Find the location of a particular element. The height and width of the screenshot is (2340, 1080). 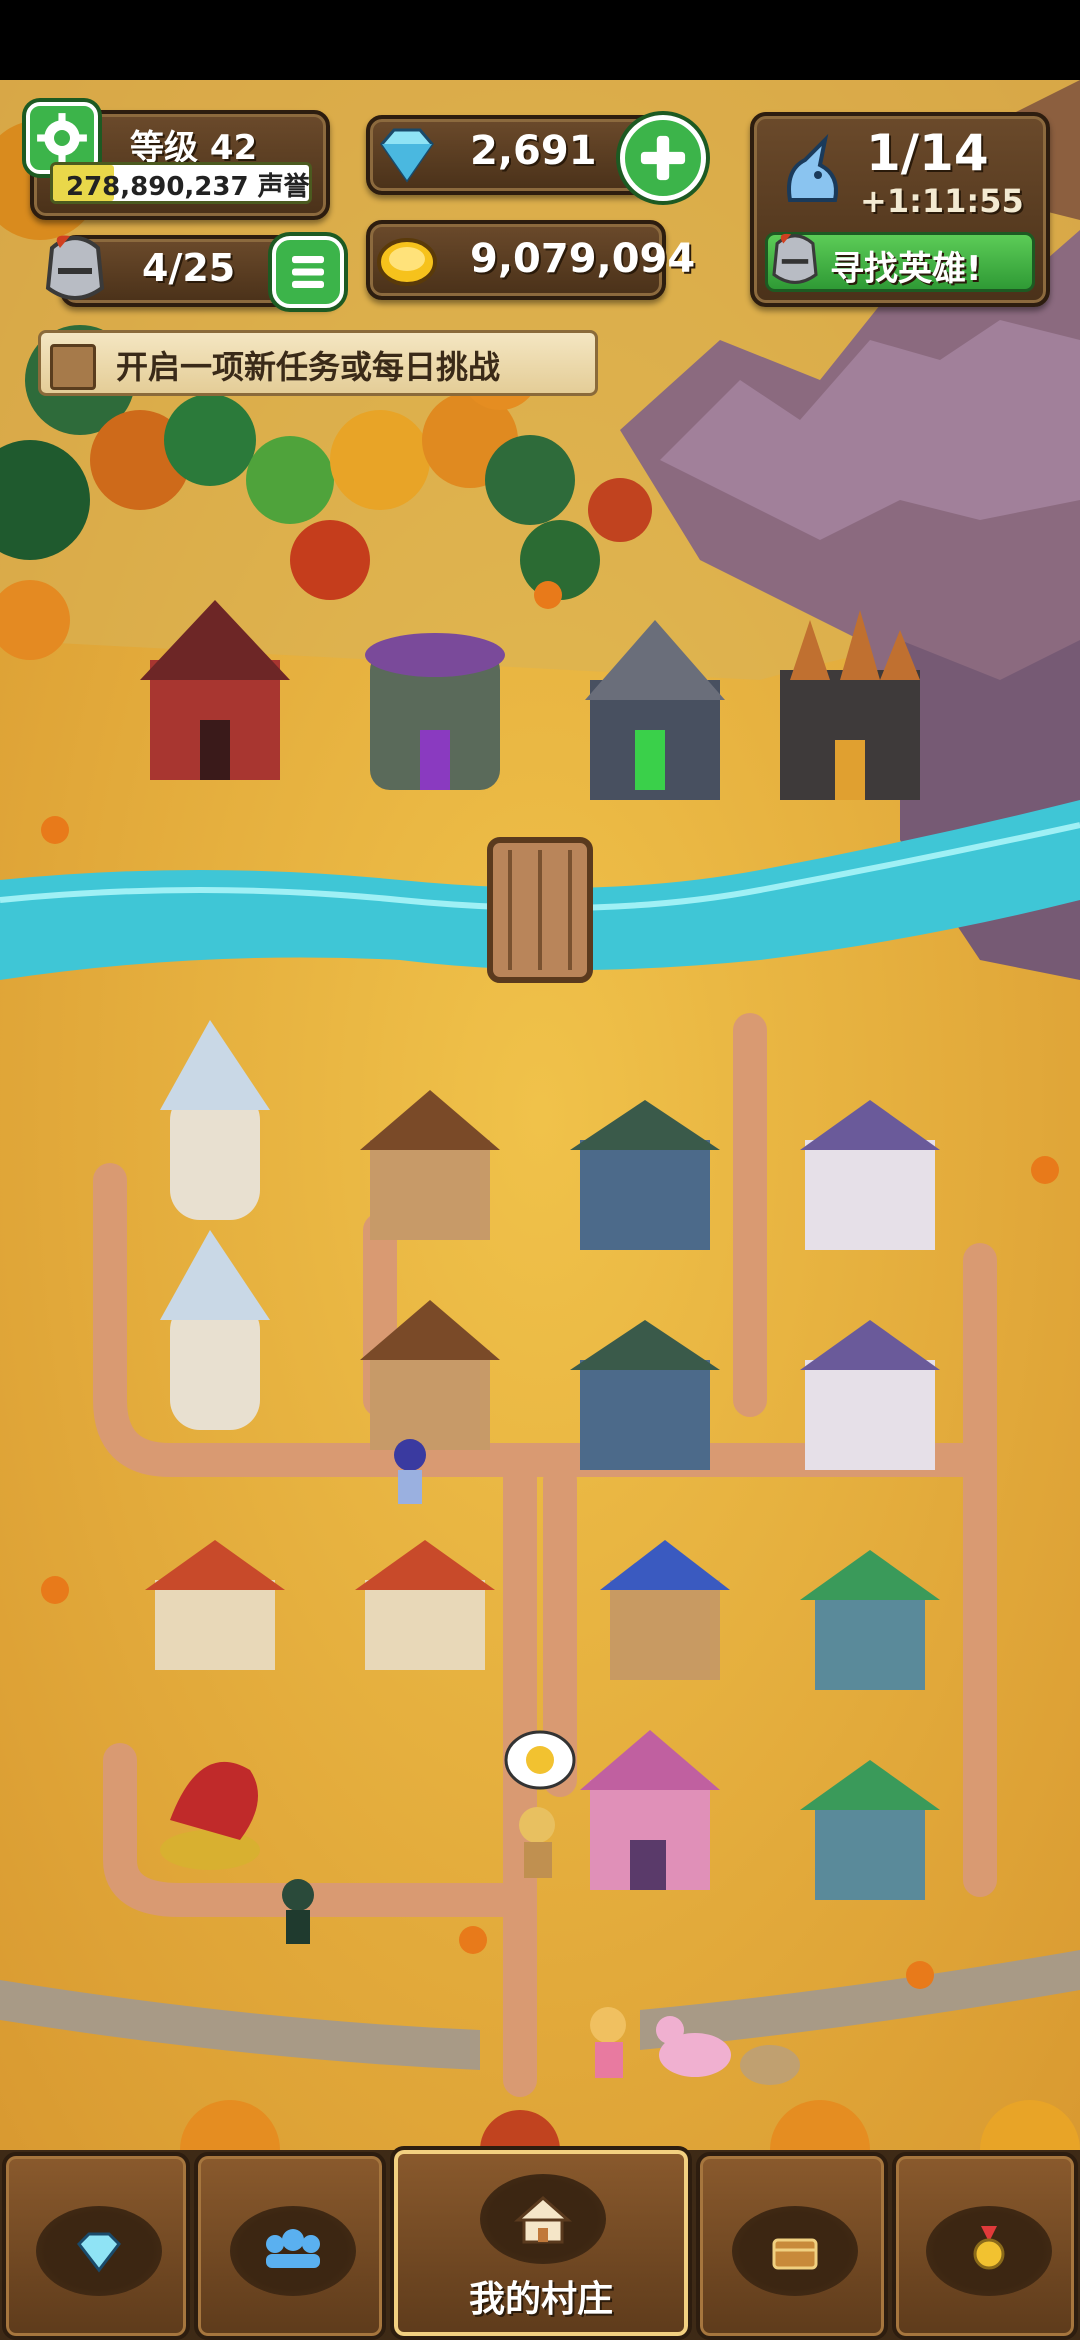

treasure-chest-icon is located at coordinates (795, 2254).